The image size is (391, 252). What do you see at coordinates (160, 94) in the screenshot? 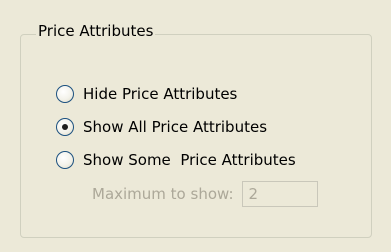
I see `radio-label: Hide Price Attributes` at bounding box center [160, 94].